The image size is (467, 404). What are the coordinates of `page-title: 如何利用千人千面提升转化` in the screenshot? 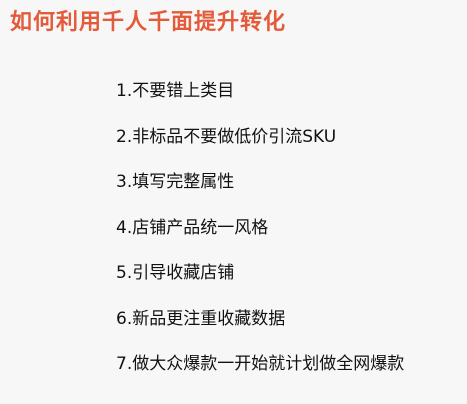 It's located at (148, 22).